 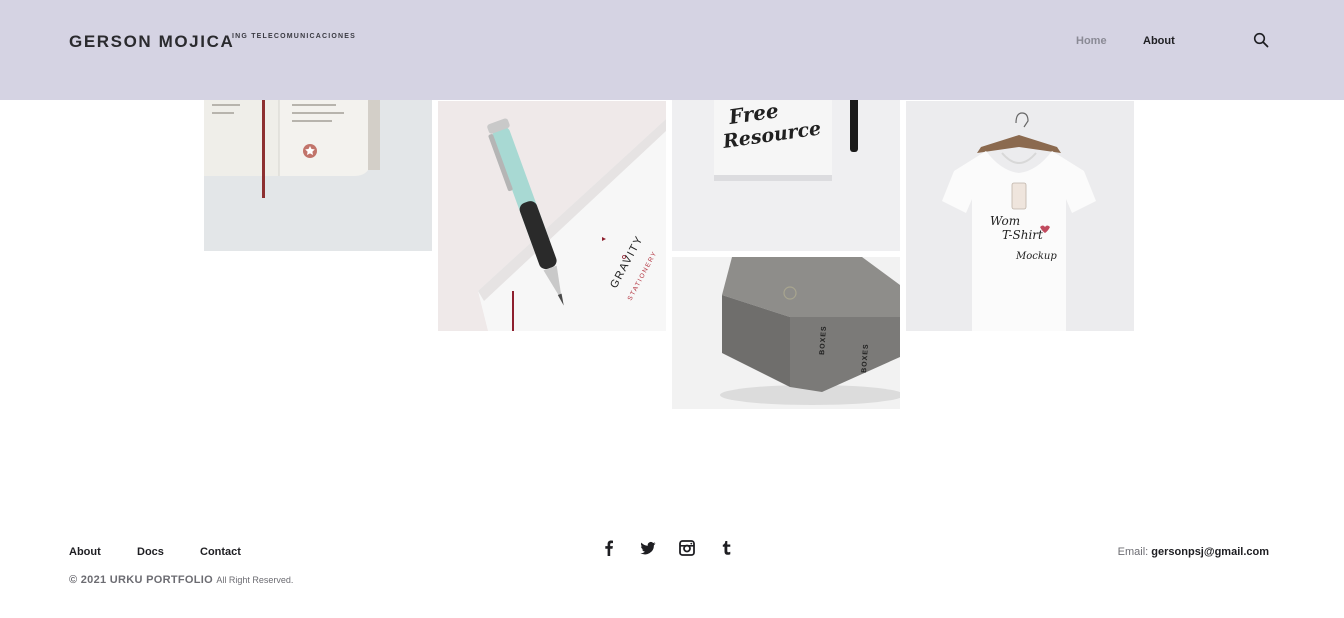 I want to click on tshirt-mockup-image: Wom T-Shirt Mockup, so click(x=1020, y=216).